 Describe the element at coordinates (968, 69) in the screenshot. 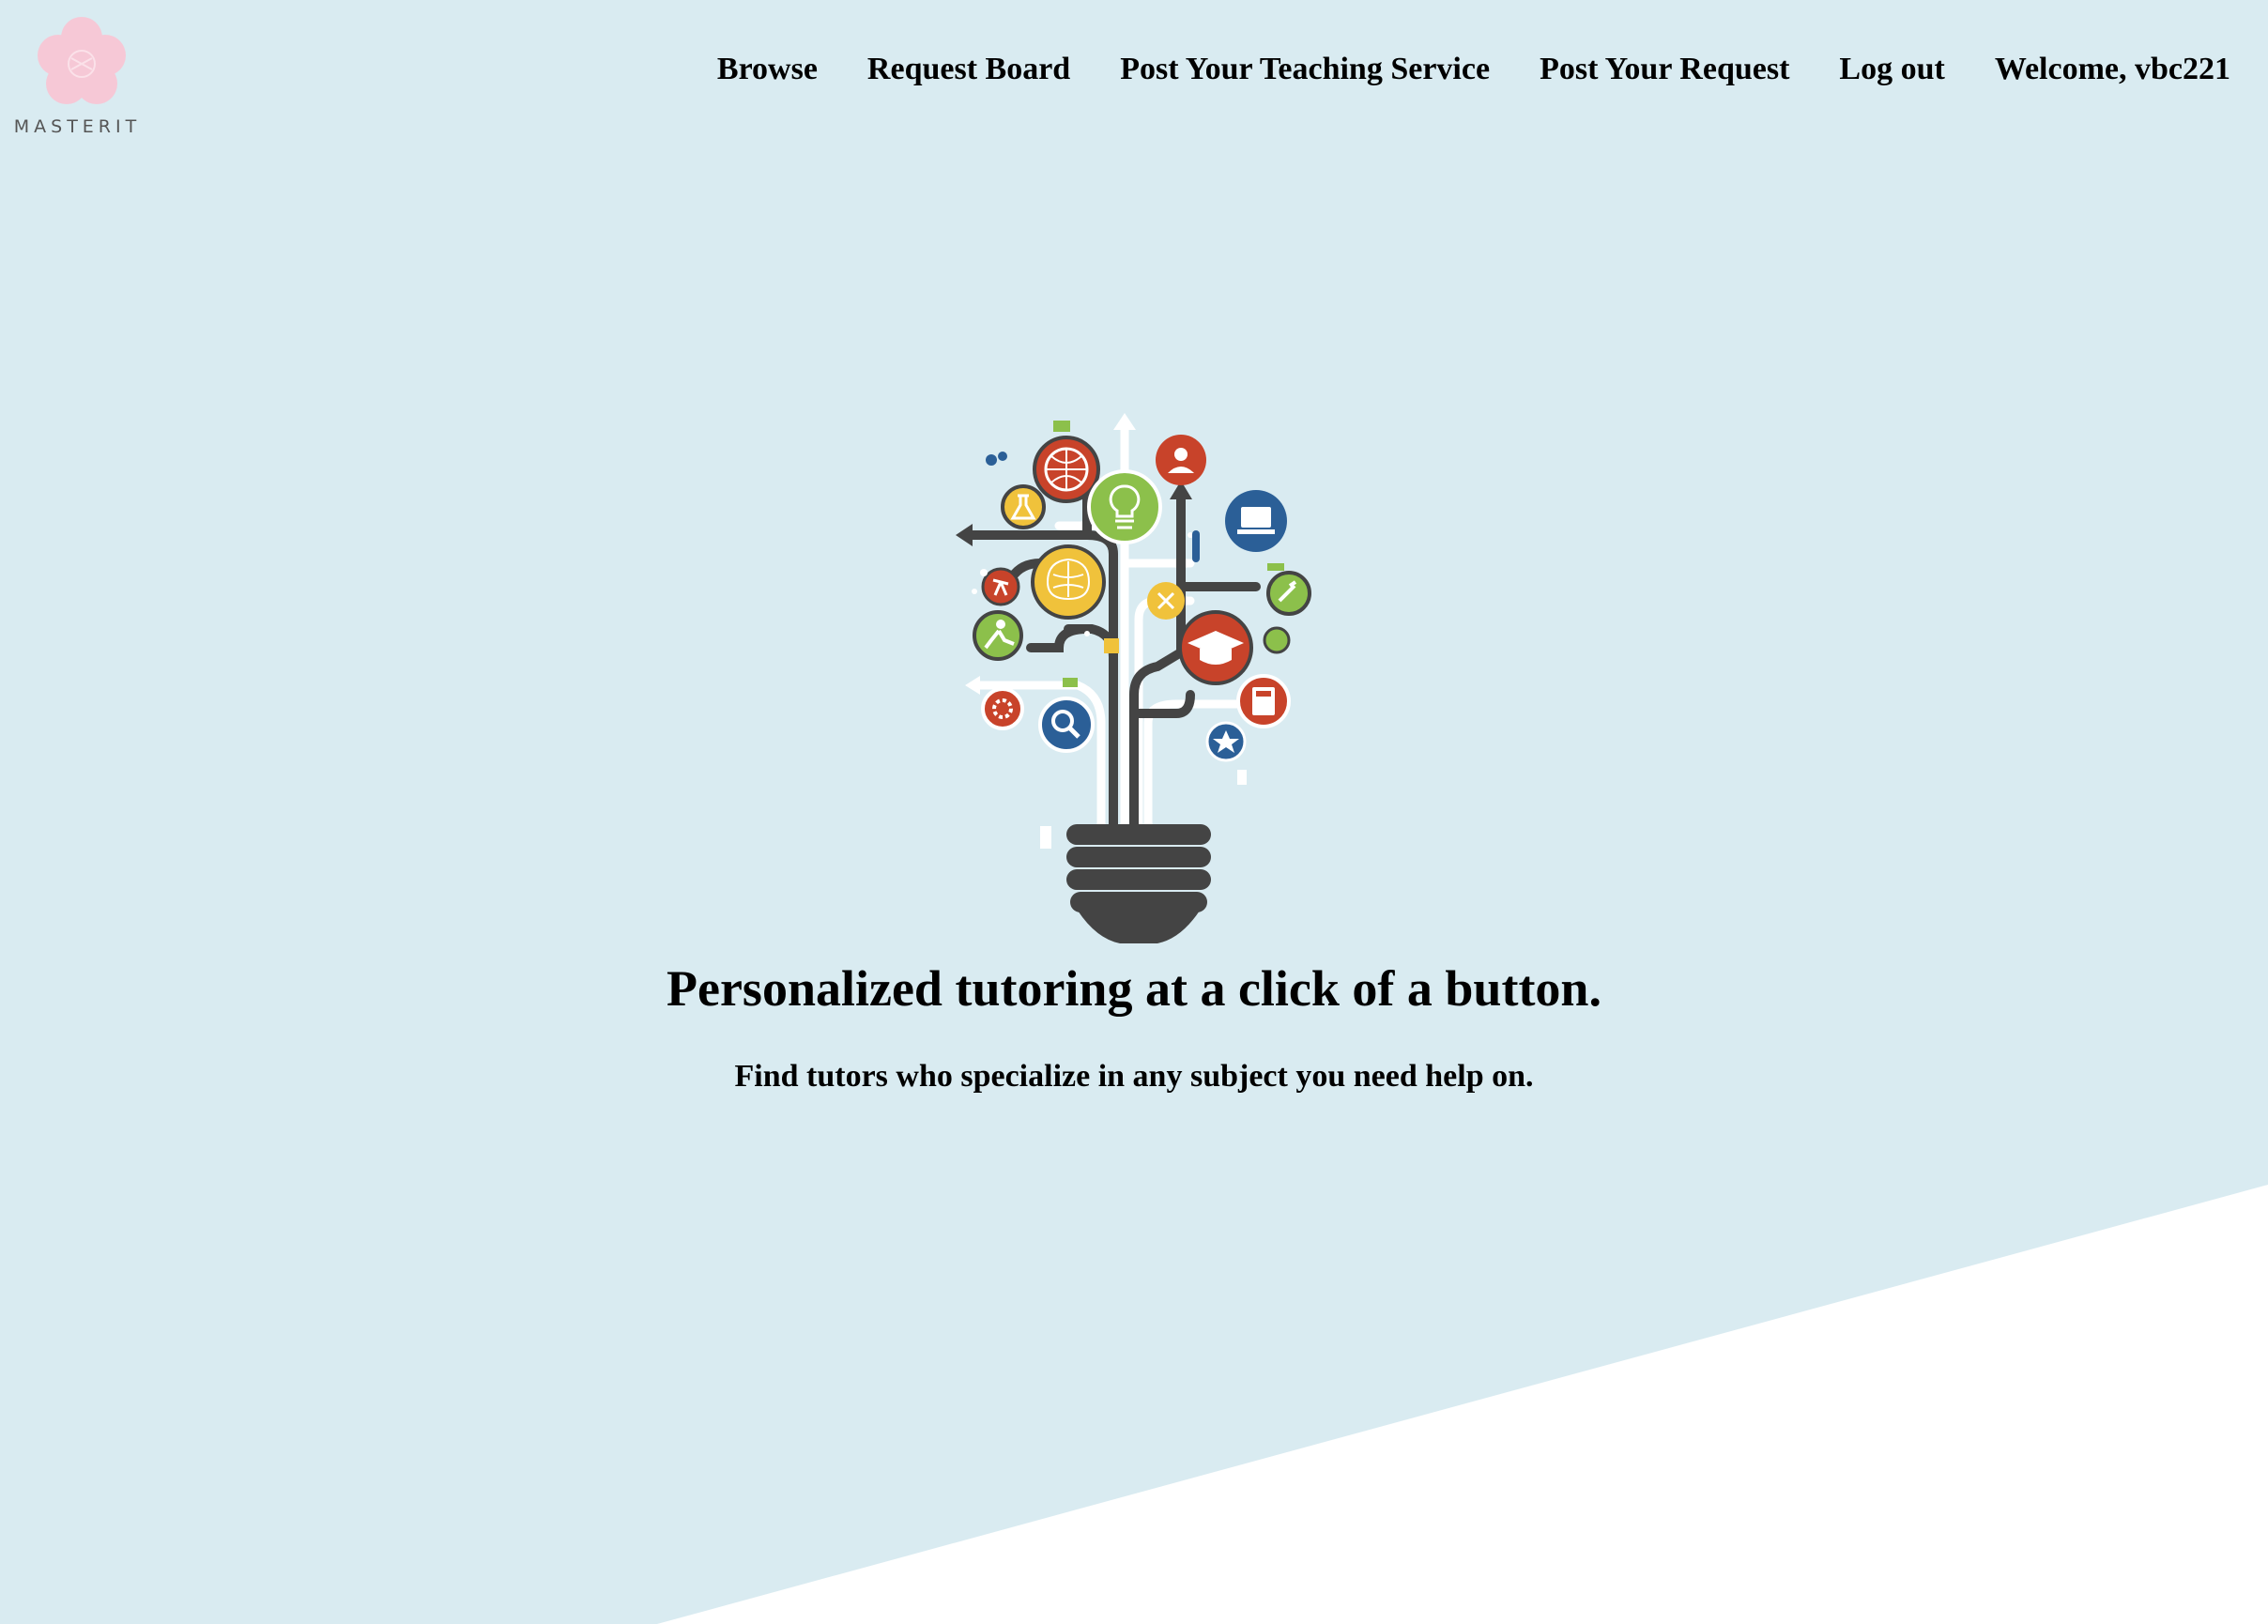

I see `nav-request-board: Request Board` at that location.